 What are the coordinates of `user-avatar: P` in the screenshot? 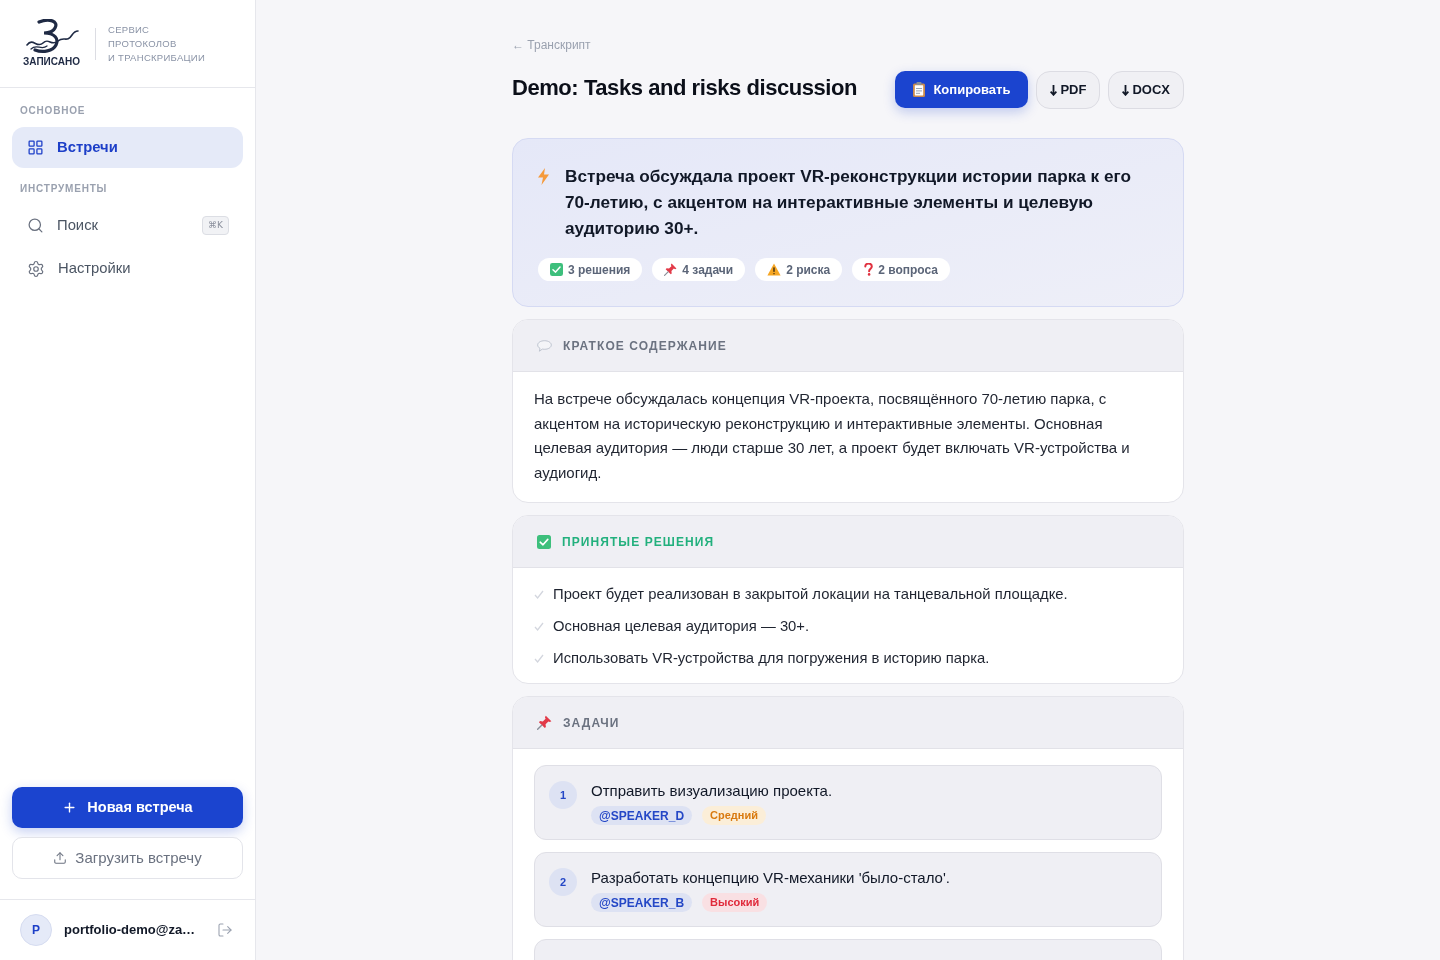 It's located at (36, 930).